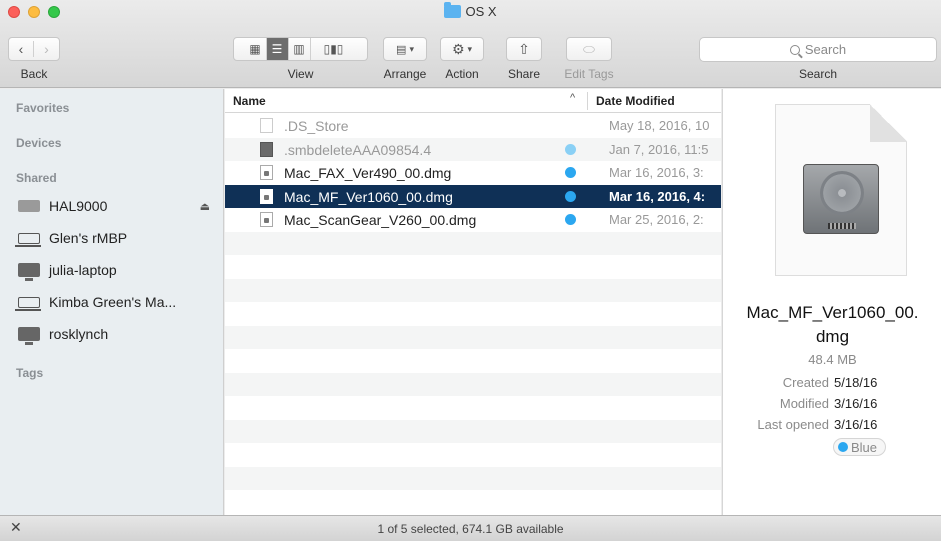 This screenshot has height=541, width=941. What do you see at coordinates (832, 325) in the screenshot?
I see `preview-file-name: Mac_MF_Ver1060_00. dmg` at bounding box center [832, 325].